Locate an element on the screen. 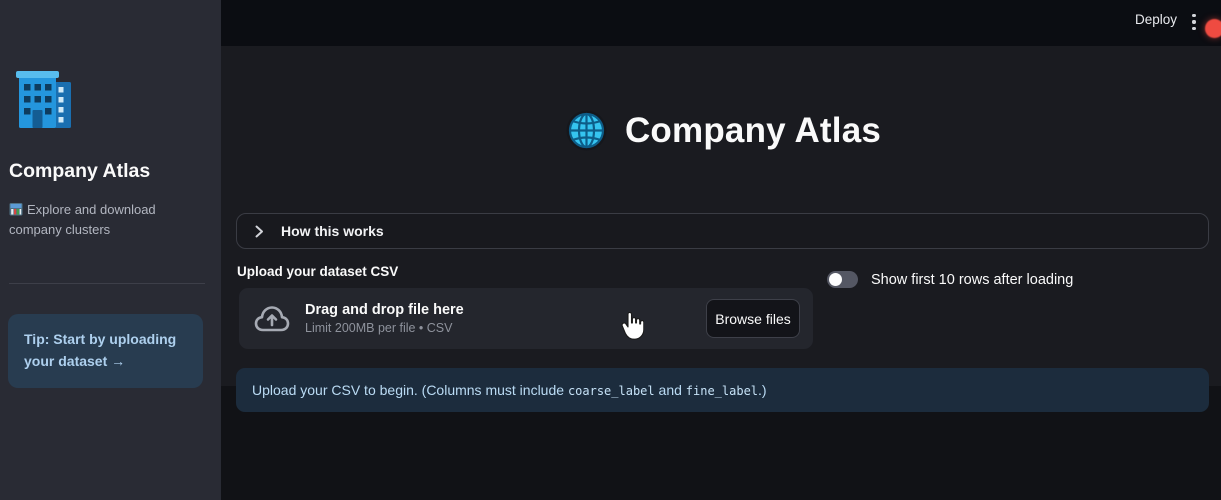 Image resolution: width=1221 pixels, height=500 pixels. sidebar-description-text: Explore and download company clusters is located at coordinates (82, 219).